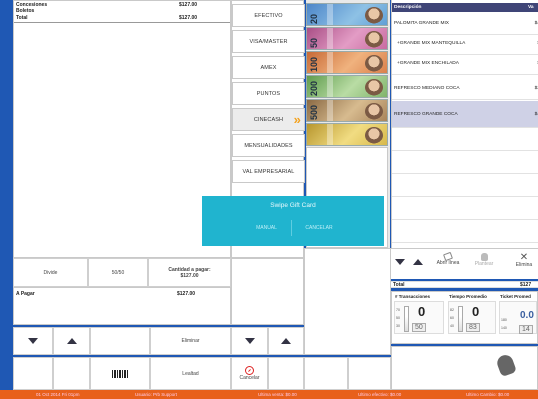  I want to click on bill-20: 20, so click(347, 14).